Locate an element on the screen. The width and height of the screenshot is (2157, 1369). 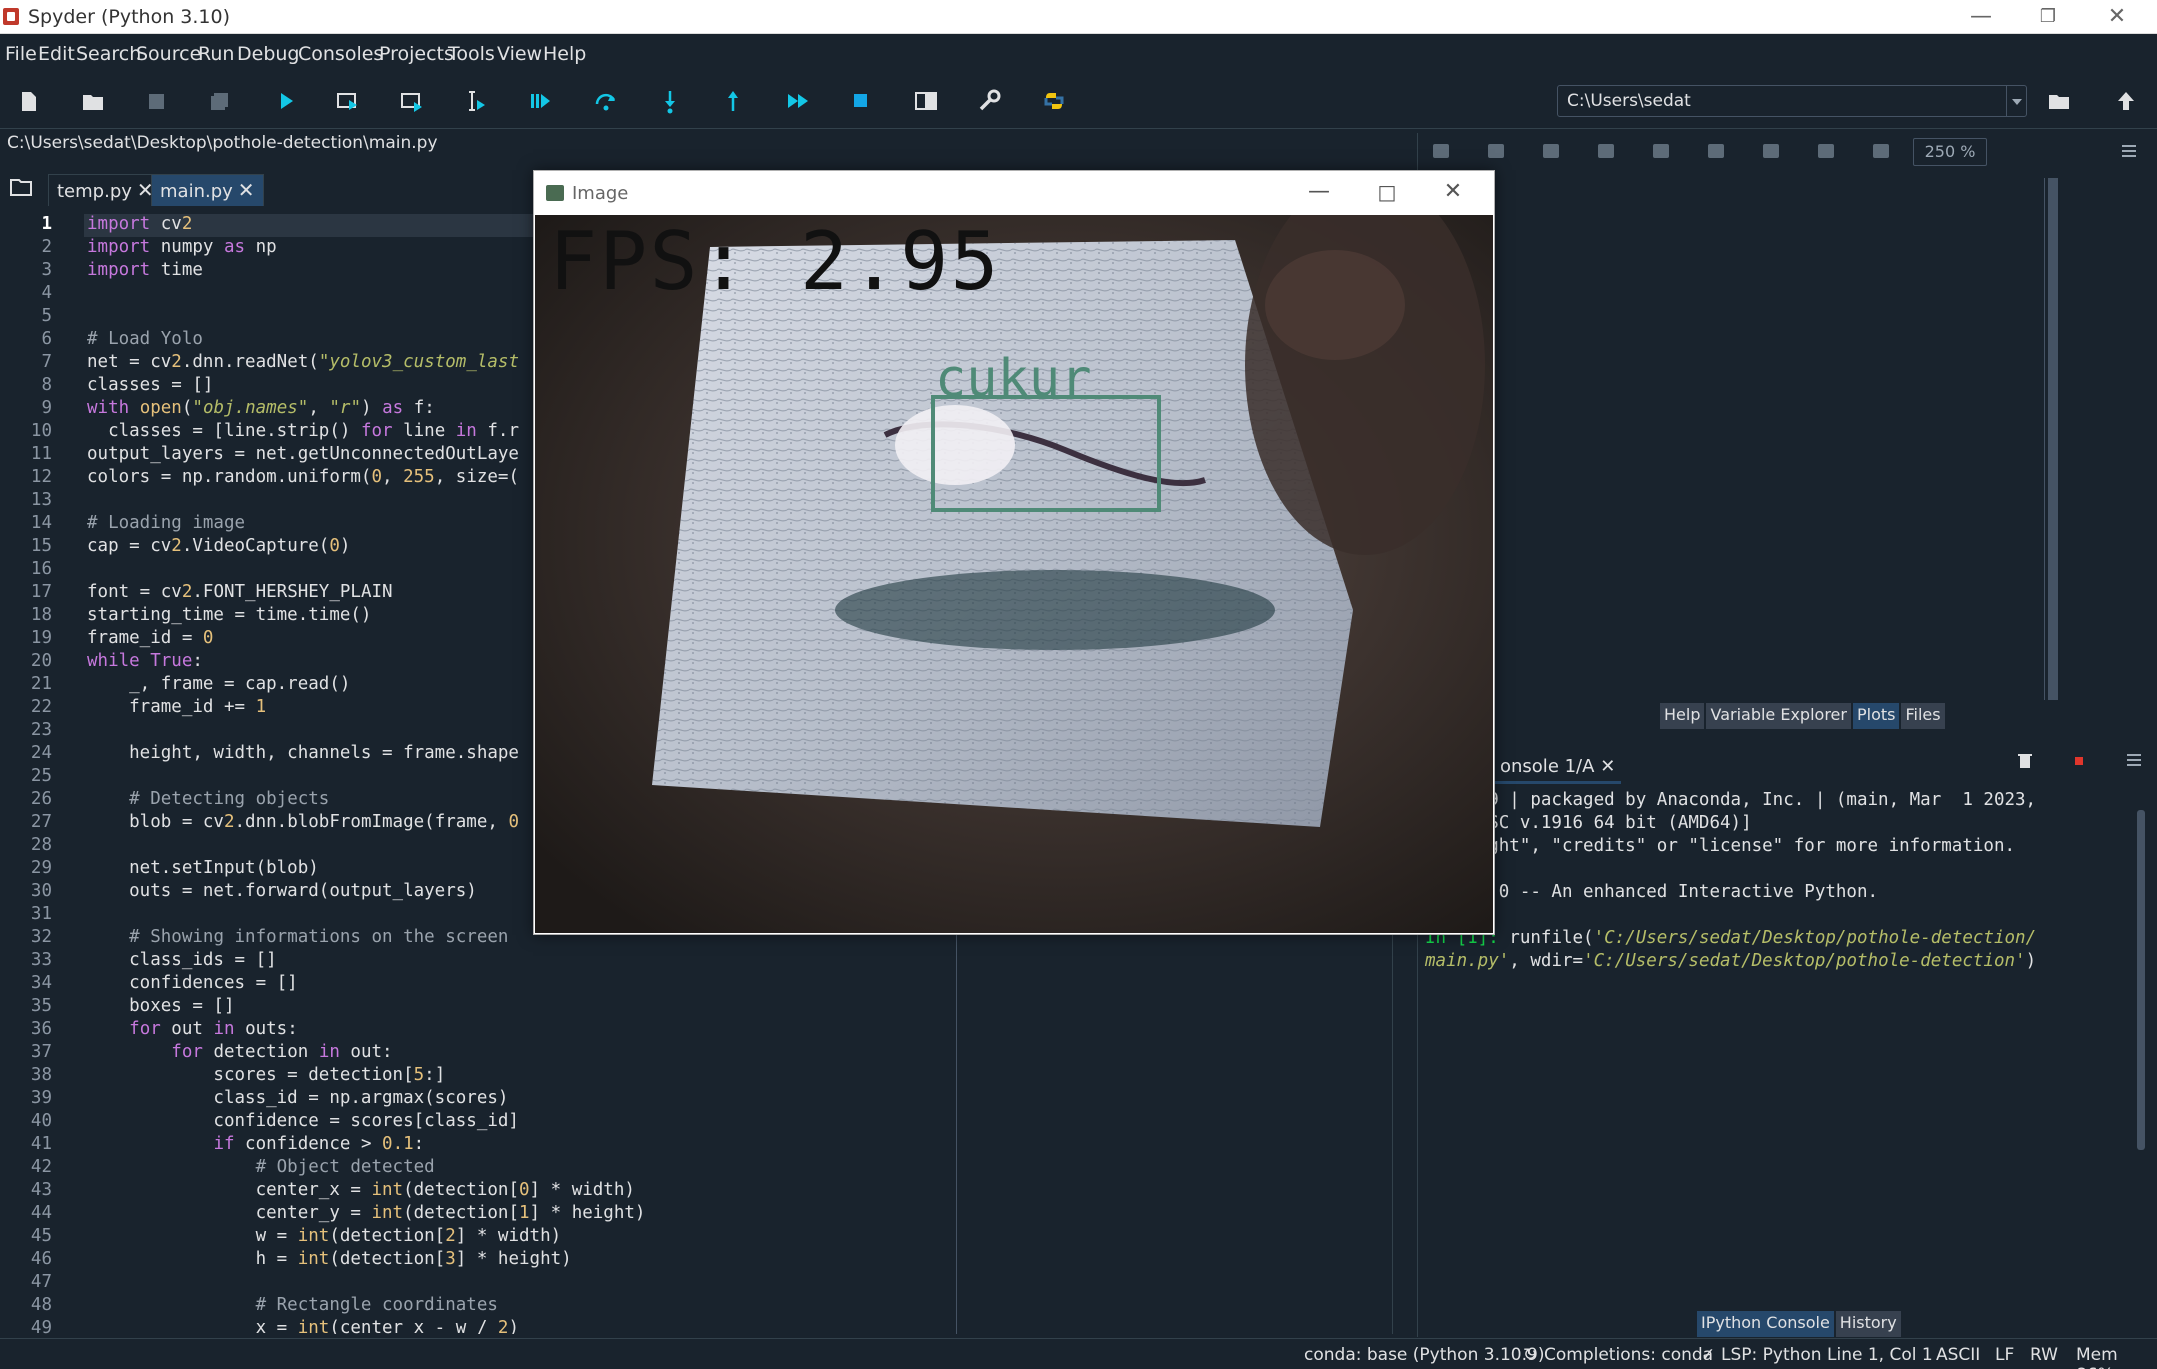
code-line: cap = cv2.VideoCapture(0) is located at coordinates (218, 546).